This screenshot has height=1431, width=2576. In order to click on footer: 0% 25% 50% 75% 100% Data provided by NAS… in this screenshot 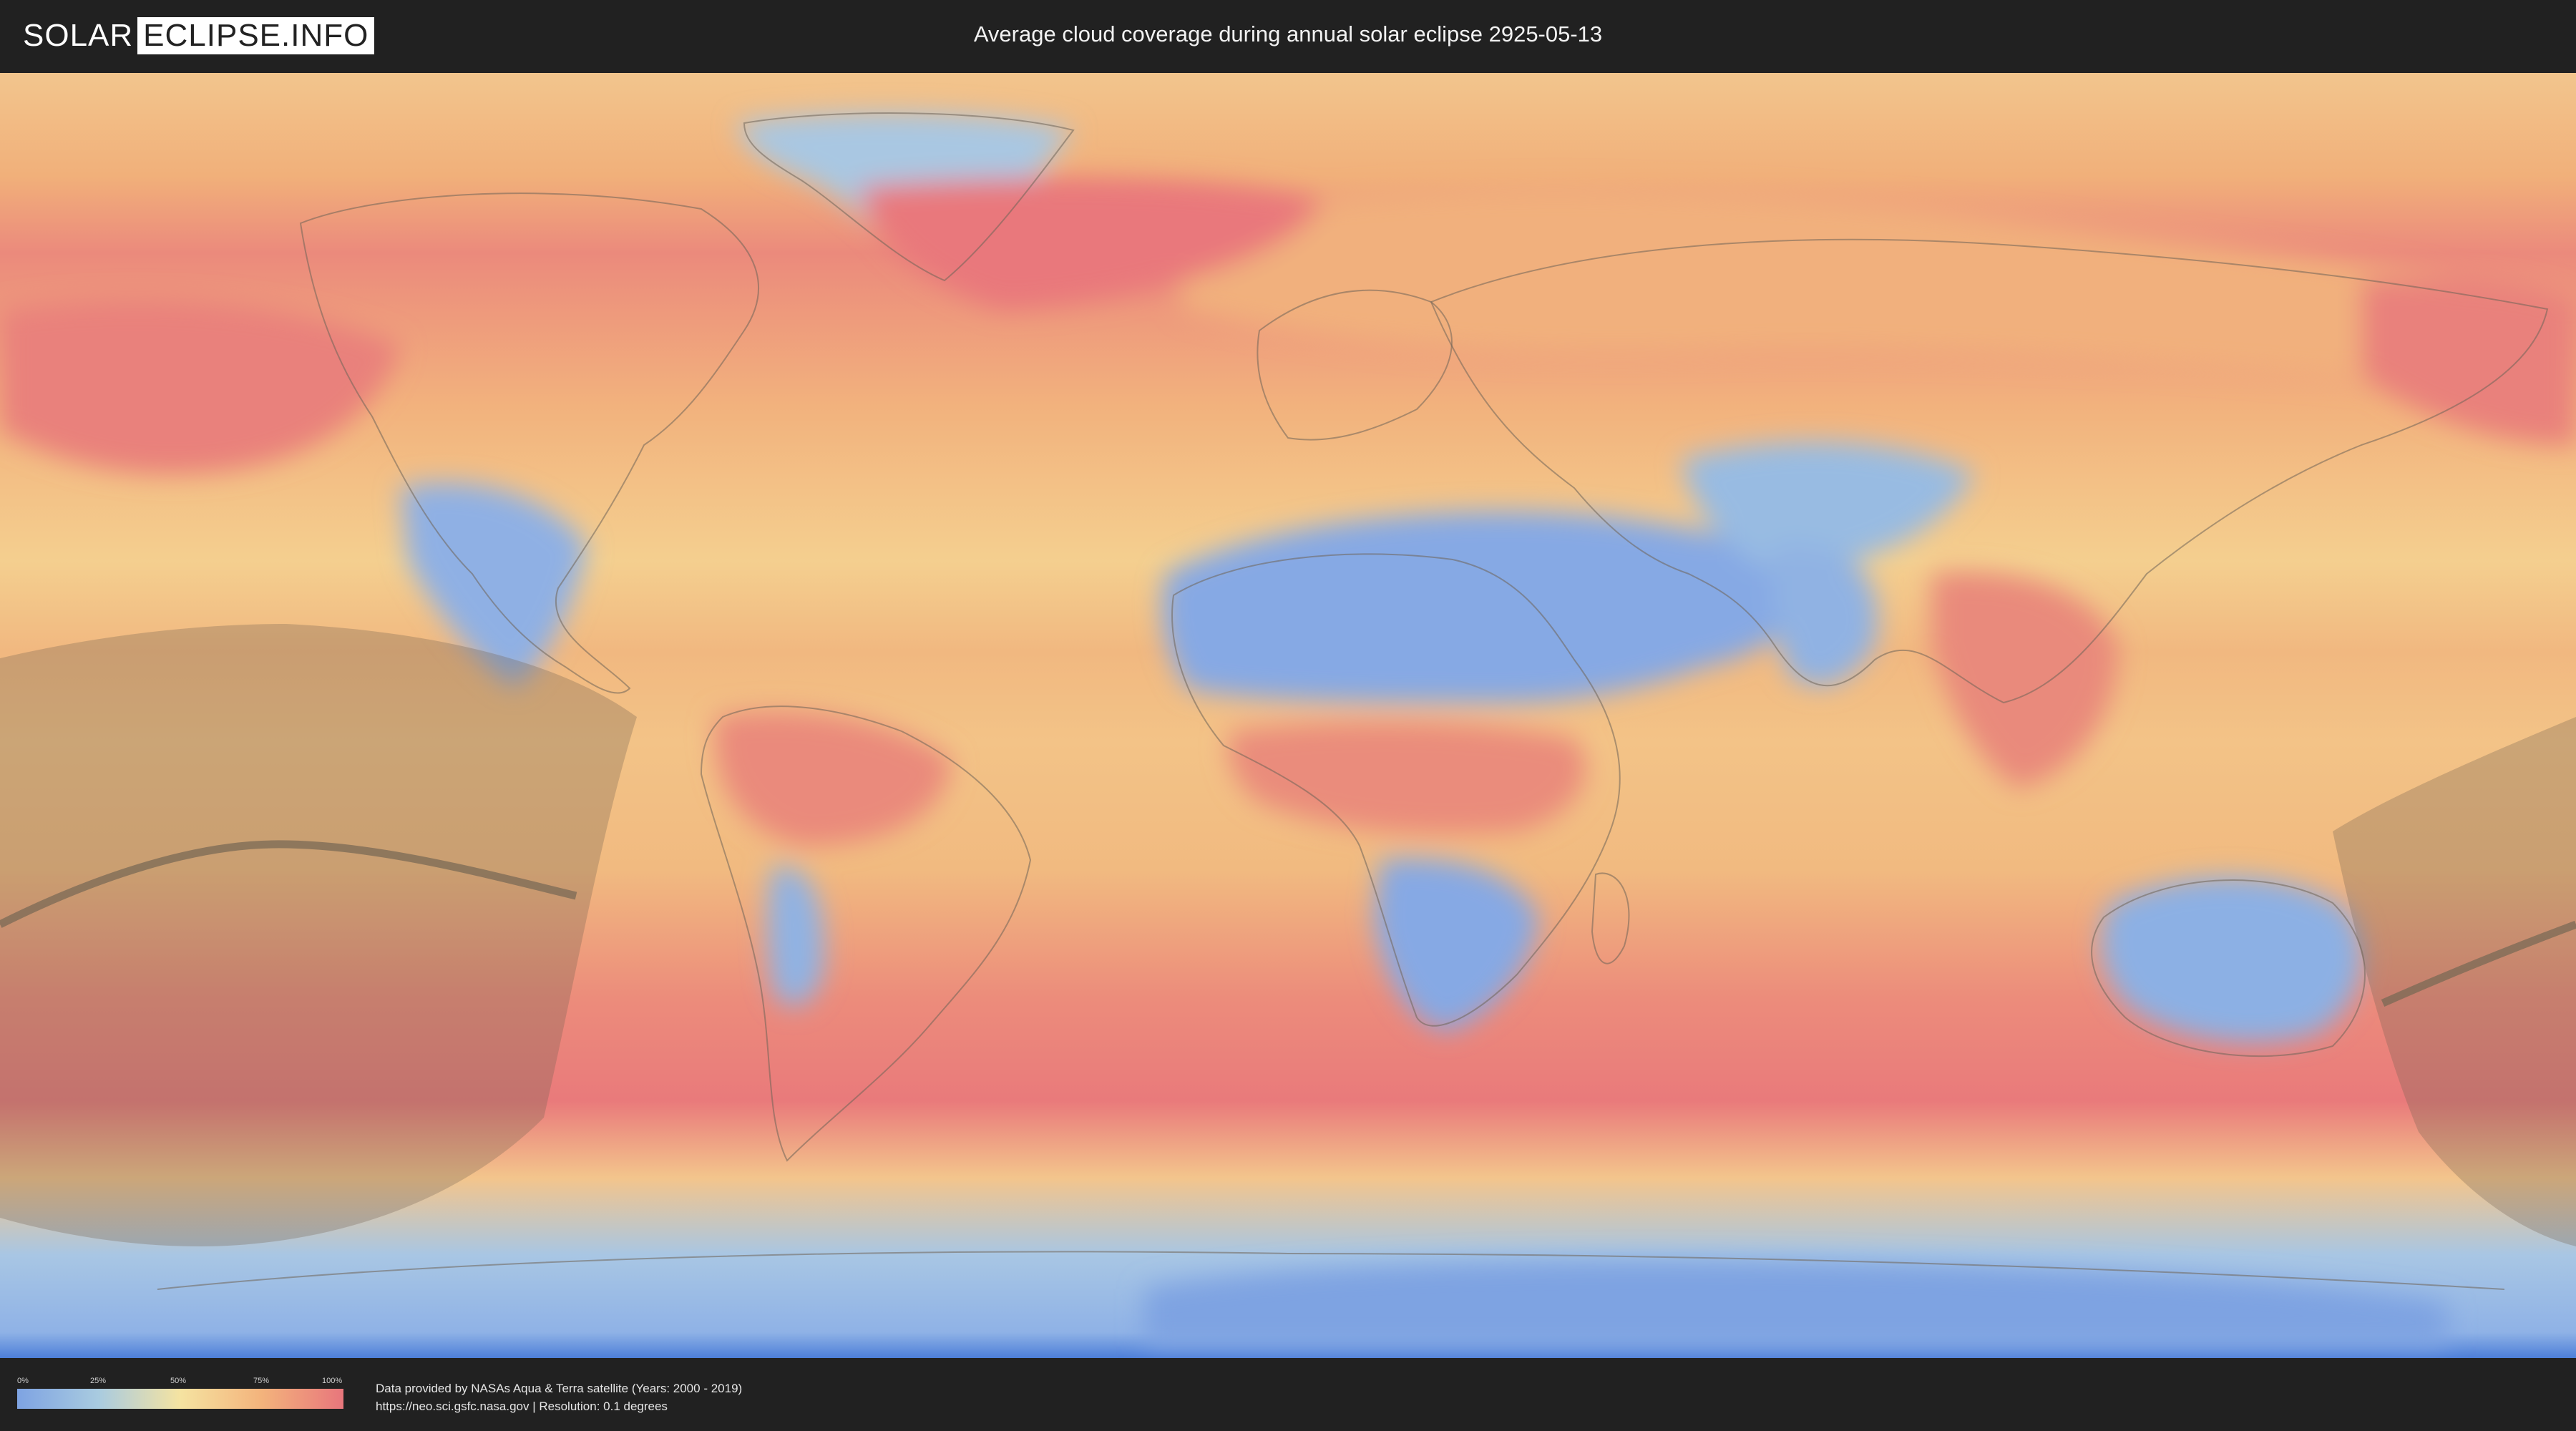, I will do `click(1288, 1394)`.